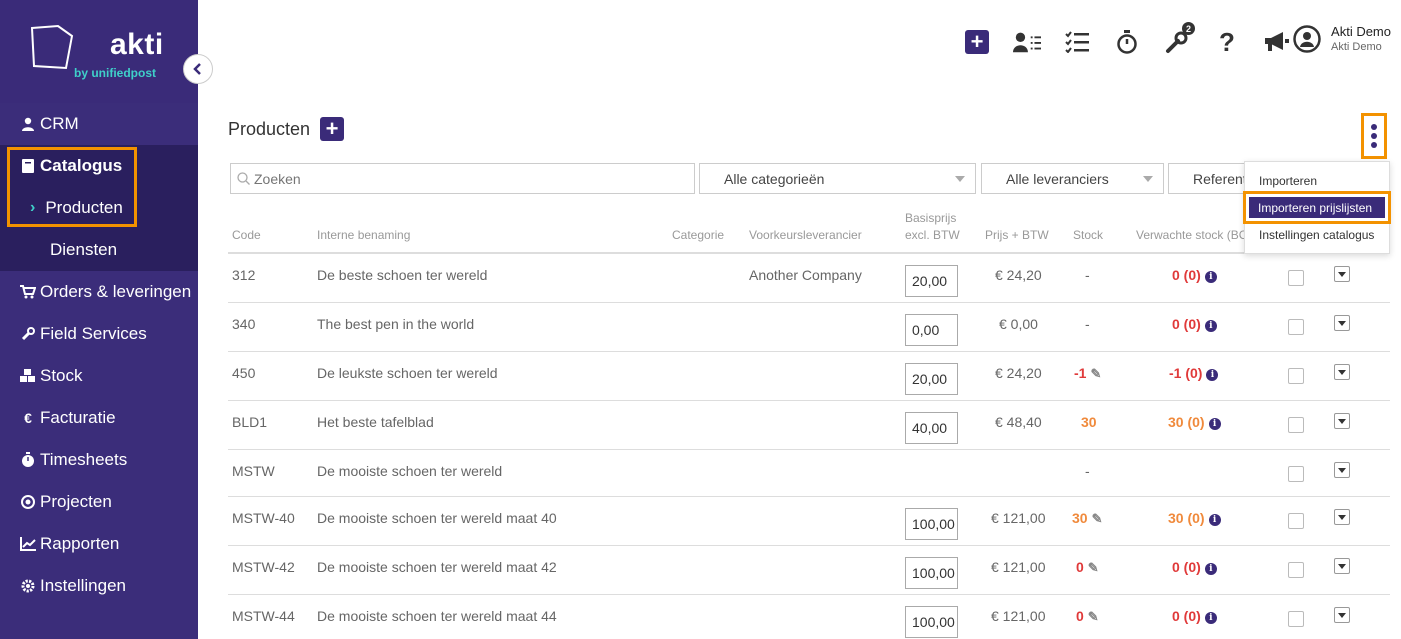  Describe the element at coordinates (263, 567) in the screenshot. I see `cell-code: MSTW-42` at that location.